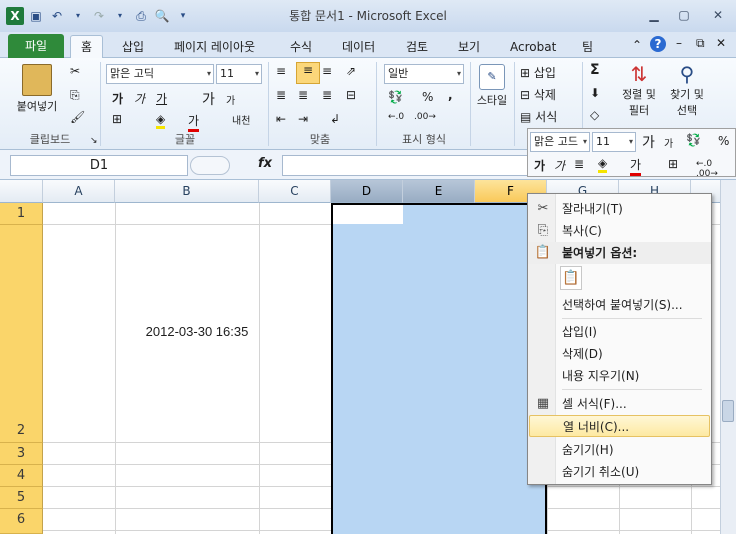  Describe the element at coordinates (214, 47) in the screenshot. I see `tab-page-layout: 페이지 레이아웃` at that location.